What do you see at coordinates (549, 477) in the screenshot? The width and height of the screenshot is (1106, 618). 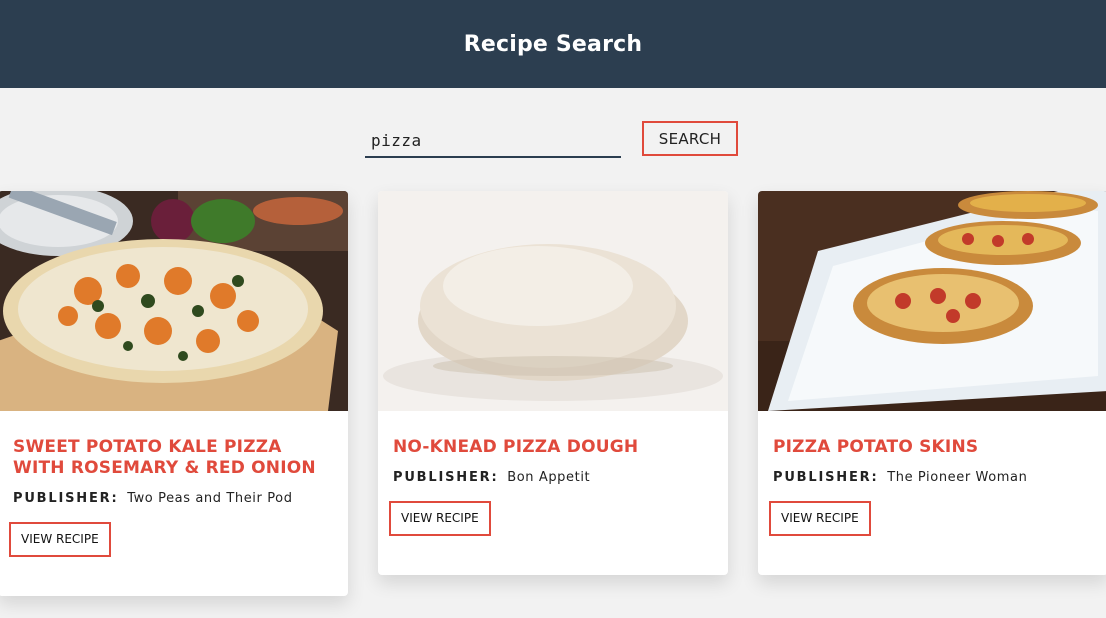 I see `publisher-name: Bon Appetit` at bounding box center [549, 477].